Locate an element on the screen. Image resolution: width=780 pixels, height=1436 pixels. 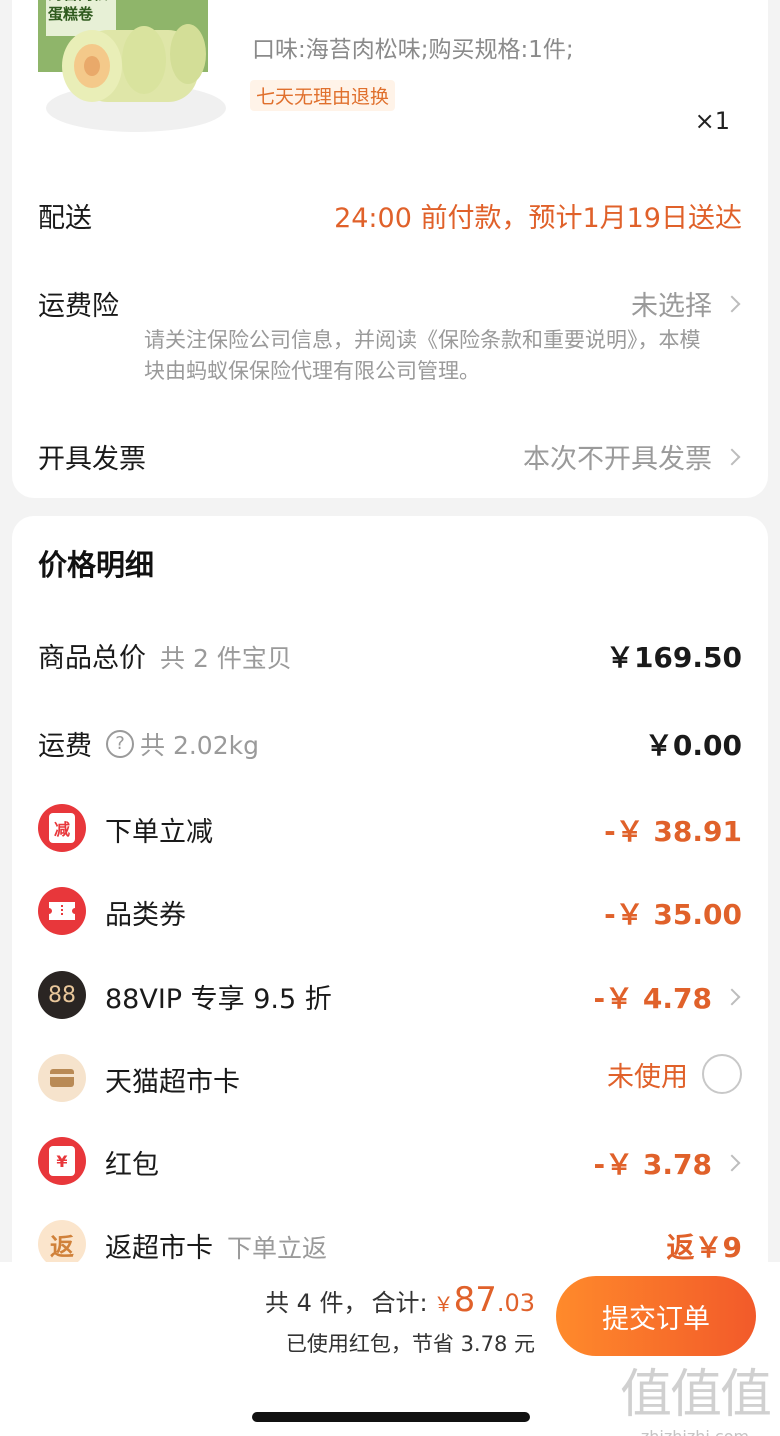
goods-total-label: 商品总价 is located at coordinates (92, 658).